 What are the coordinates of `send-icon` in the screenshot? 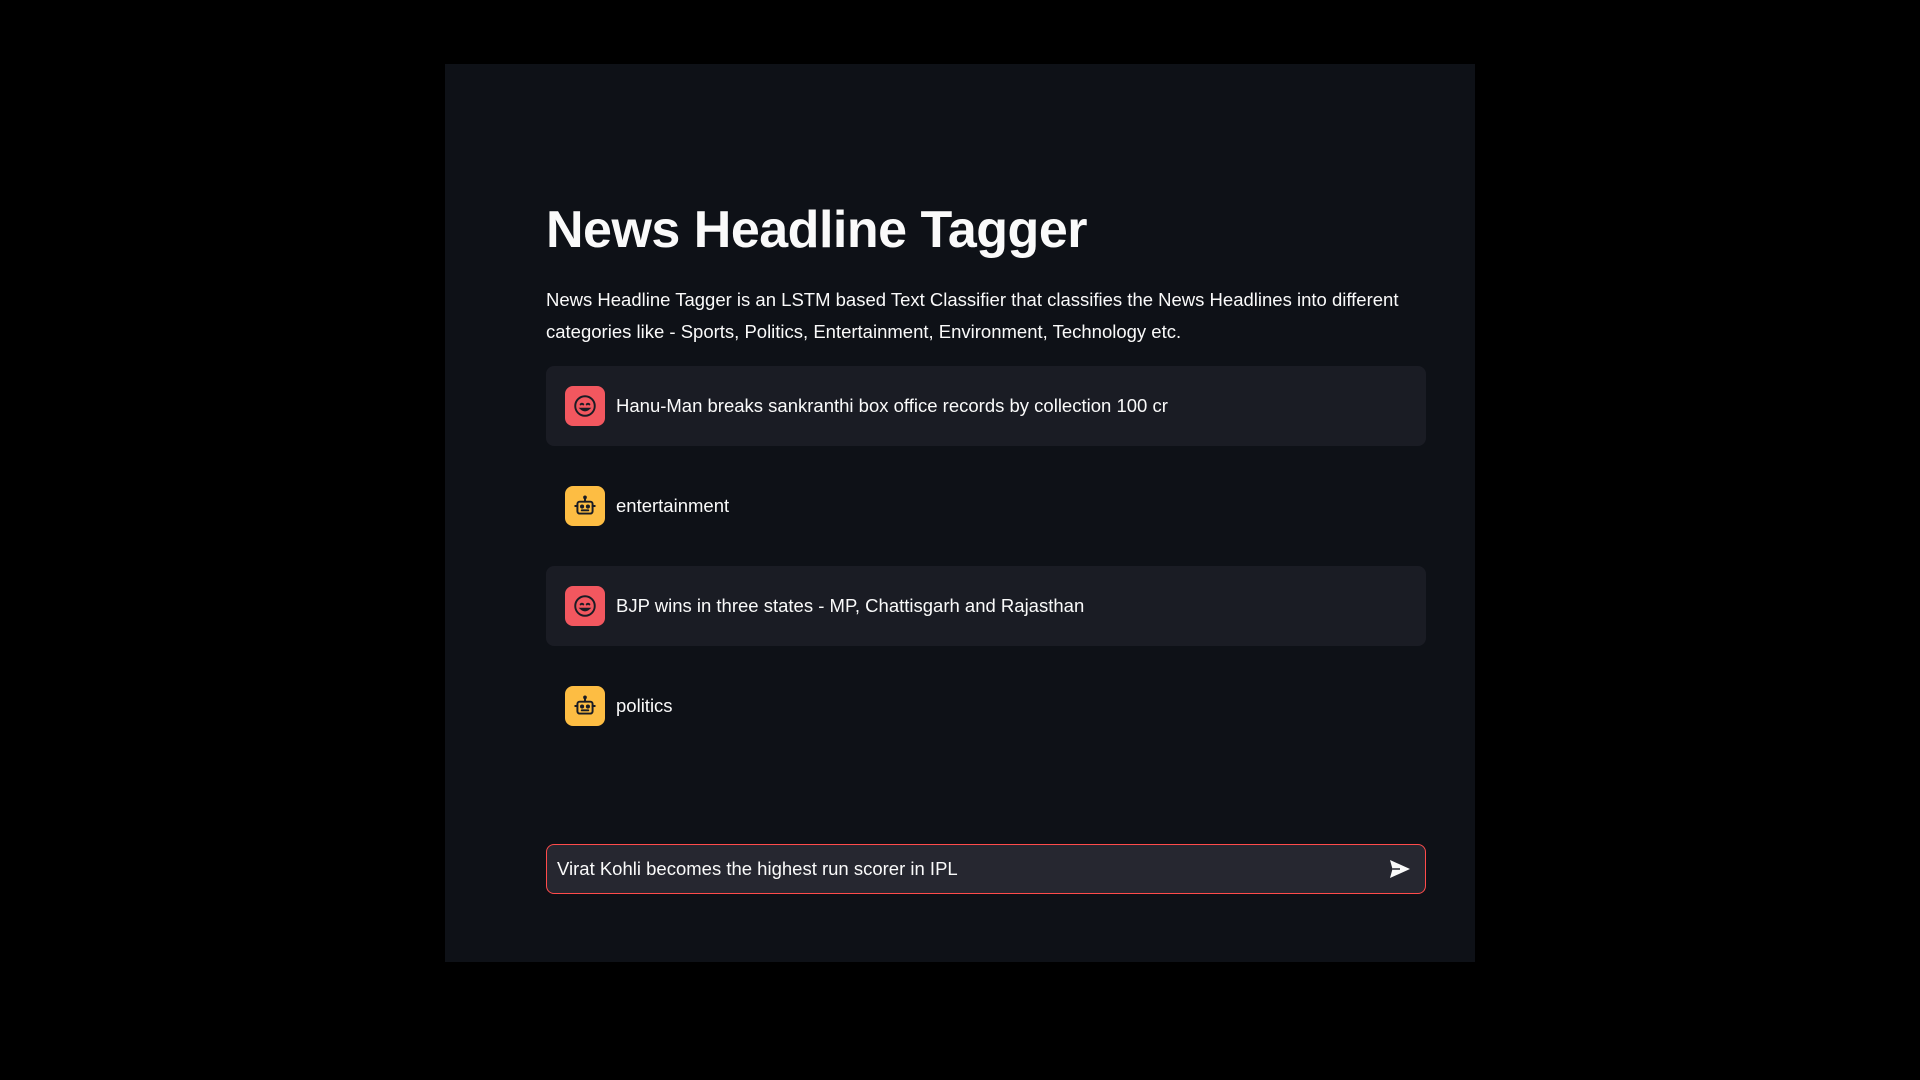 It's located at (1400, 869).